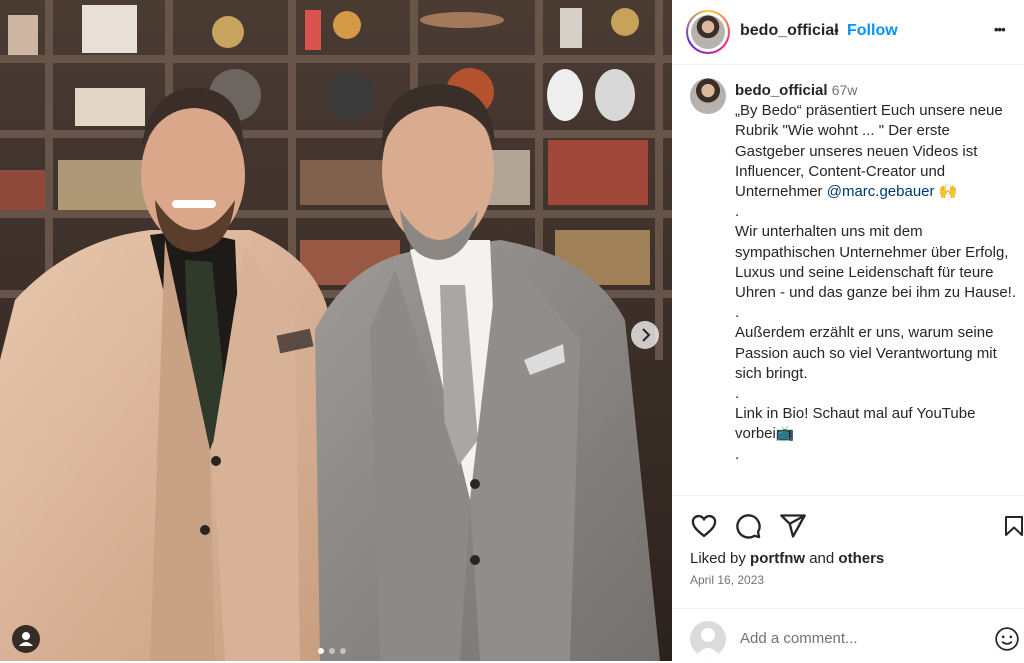  Describe the element at coordinates (789, 31) in the screenshot. I see `header-username: bedo_official` at that location.